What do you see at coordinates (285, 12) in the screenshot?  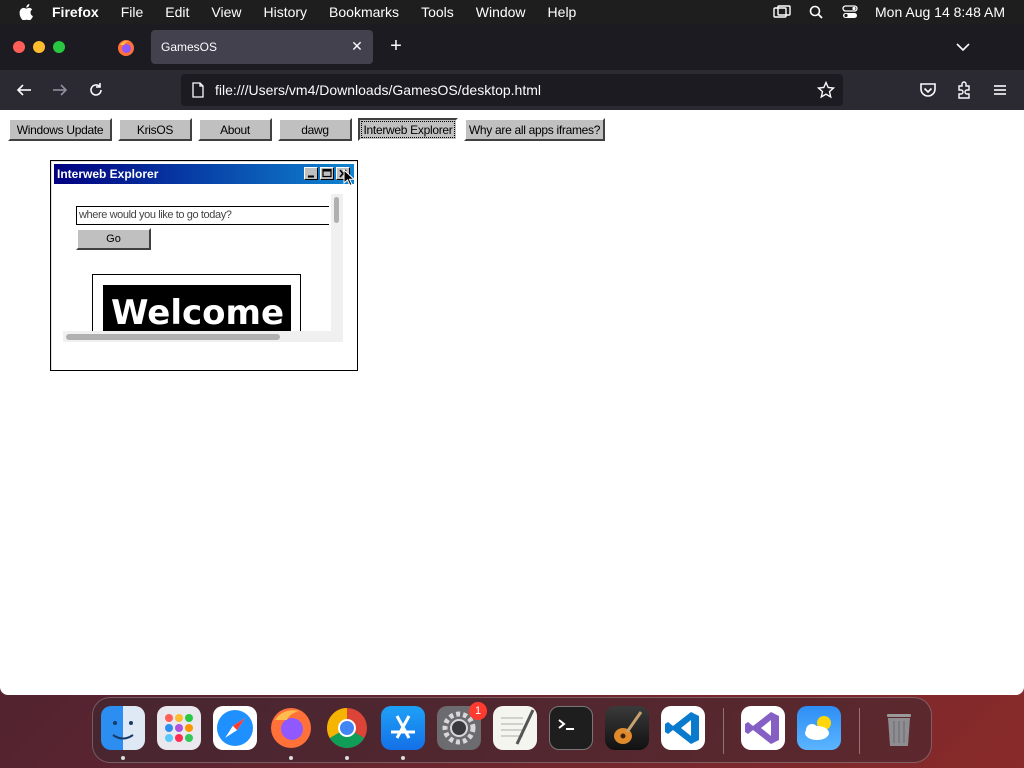 I see `menu-history: History` at bounding box center [285, 12].